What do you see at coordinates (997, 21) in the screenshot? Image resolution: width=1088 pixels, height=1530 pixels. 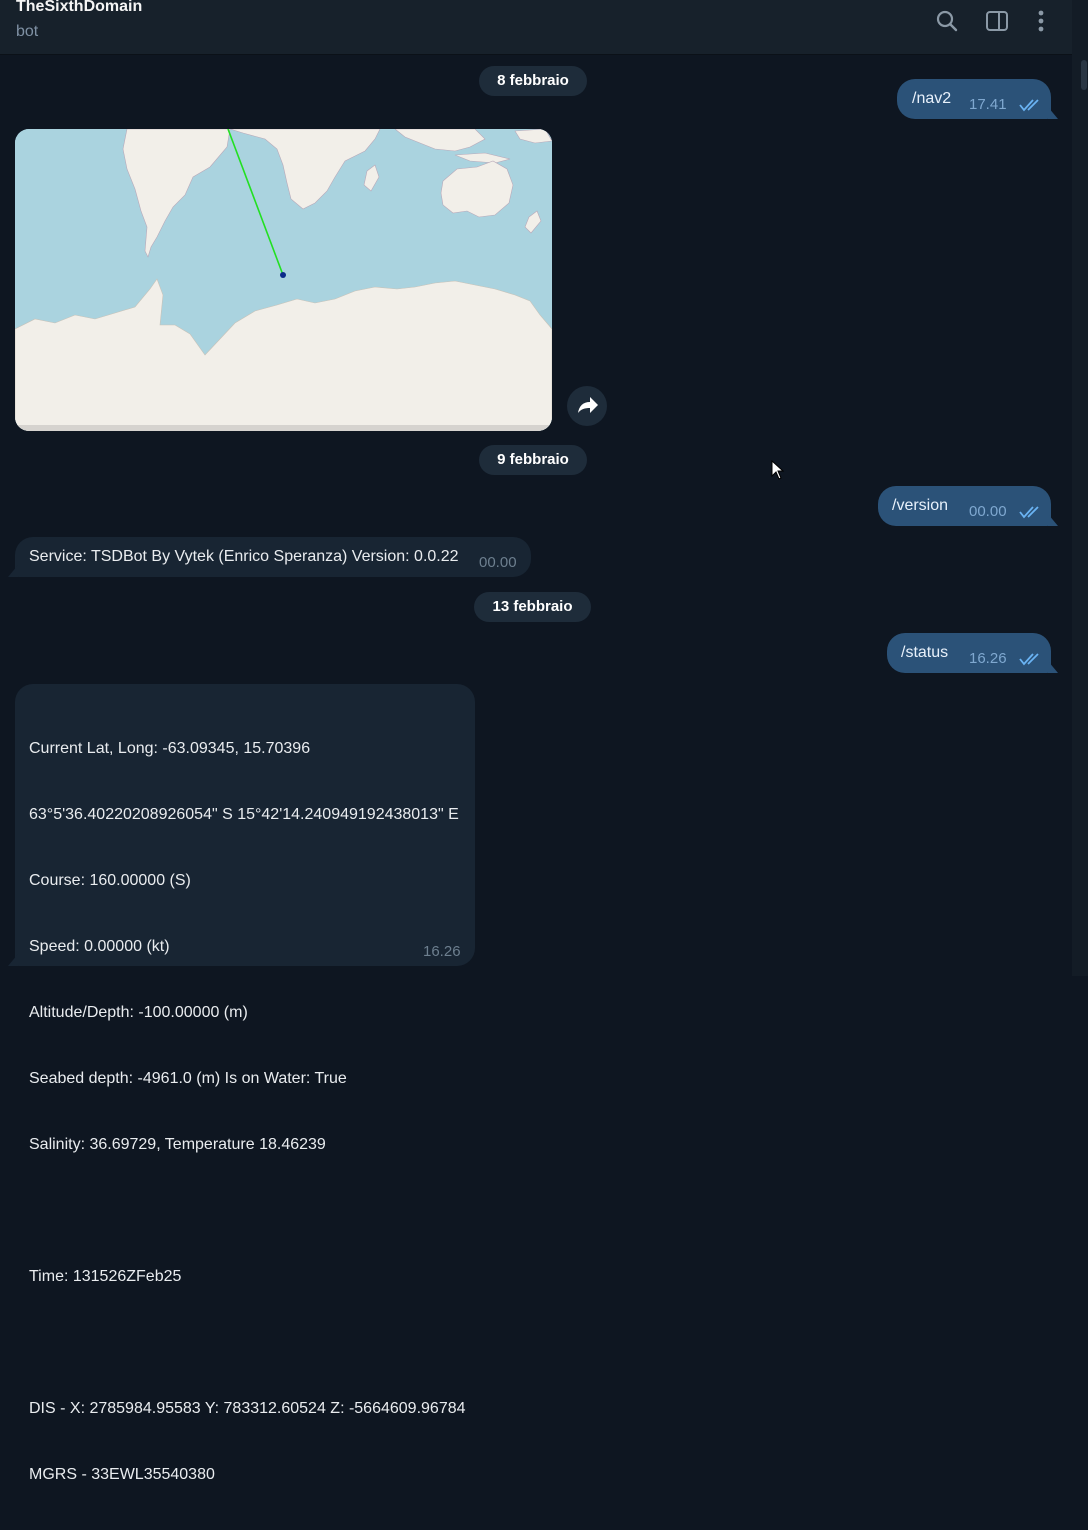 I see `sidebar-toggle-icon` at bounding box center [997, 21].